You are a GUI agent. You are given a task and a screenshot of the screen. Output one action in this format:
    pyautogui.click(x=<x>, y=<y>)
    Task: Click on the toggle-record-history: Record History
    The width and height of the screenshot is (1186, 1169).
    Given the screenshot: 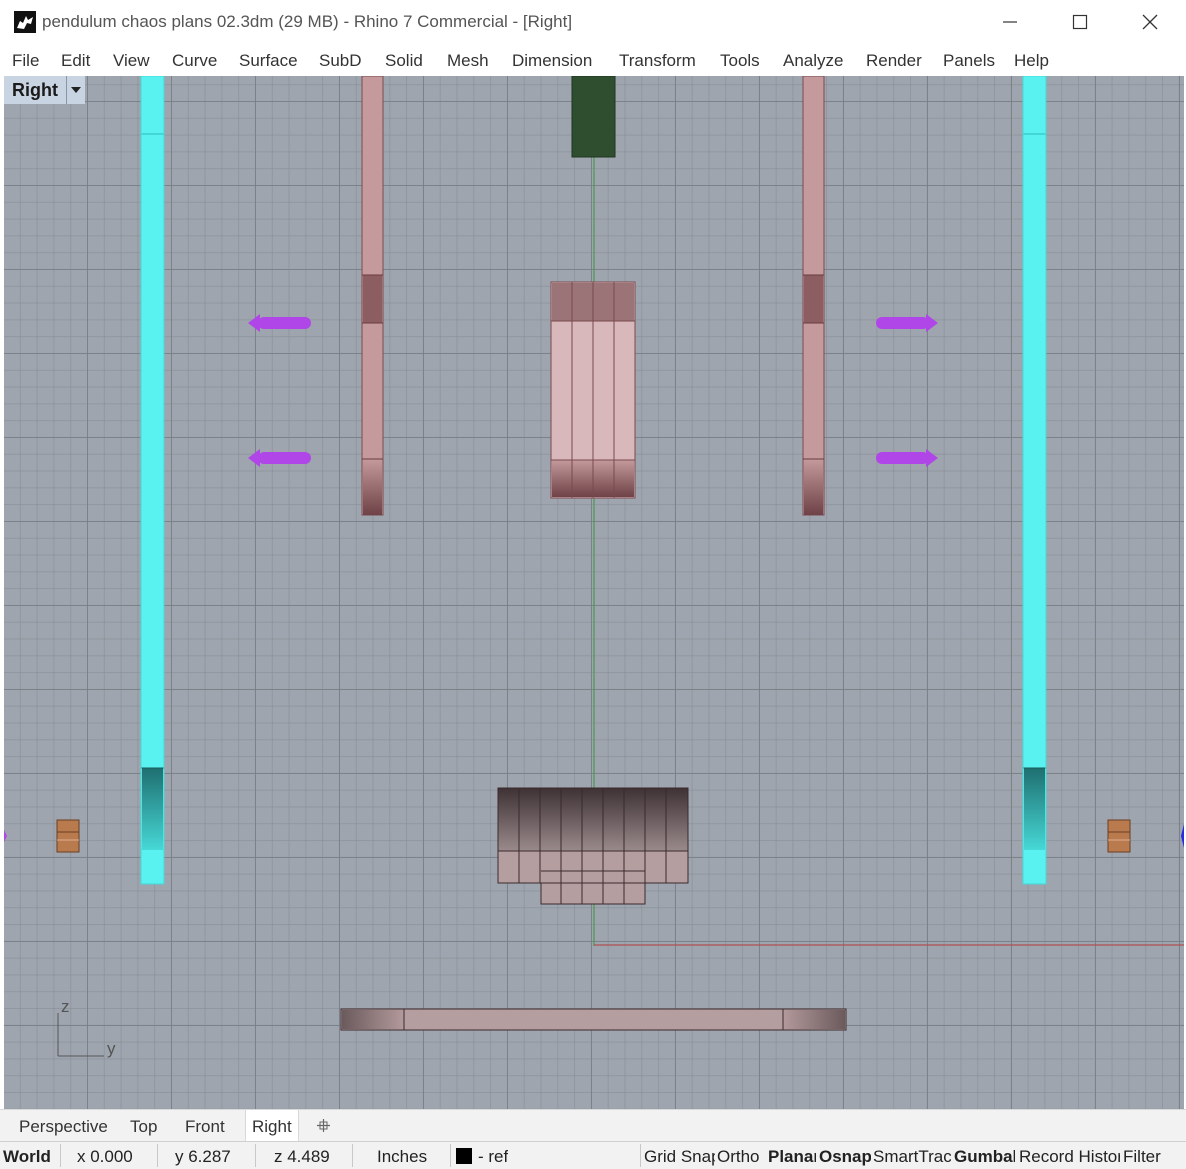 What is the action you would take?
    pyautogui.click(x=1069, y=1157)
    